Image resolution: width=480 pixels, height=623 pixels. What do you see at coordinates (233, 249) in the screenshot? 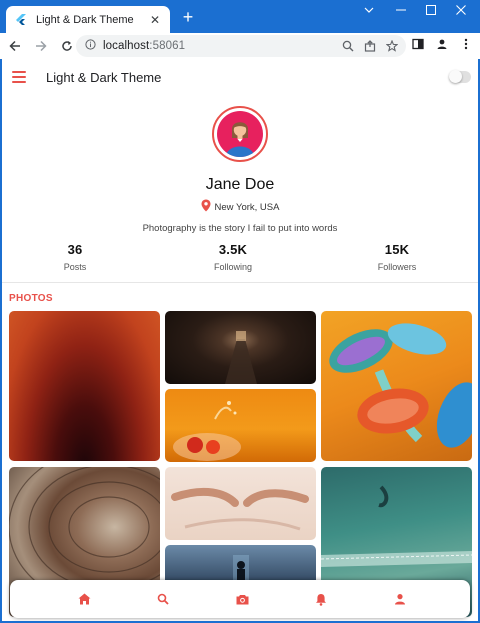
I see `stat-value: 3.5K` at bounding box center [233, 249].